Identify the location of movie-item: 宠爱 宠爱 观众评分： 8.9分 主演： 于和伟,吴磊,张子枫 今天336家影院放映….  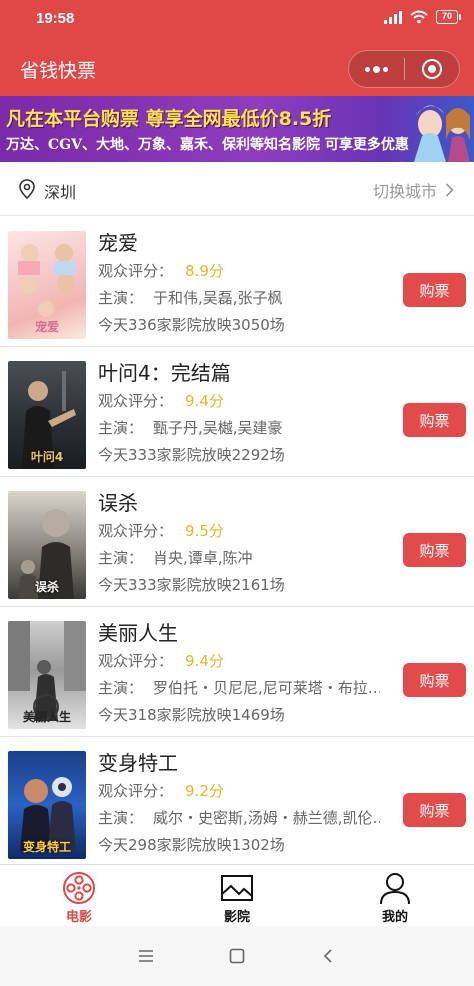
(237, 282).